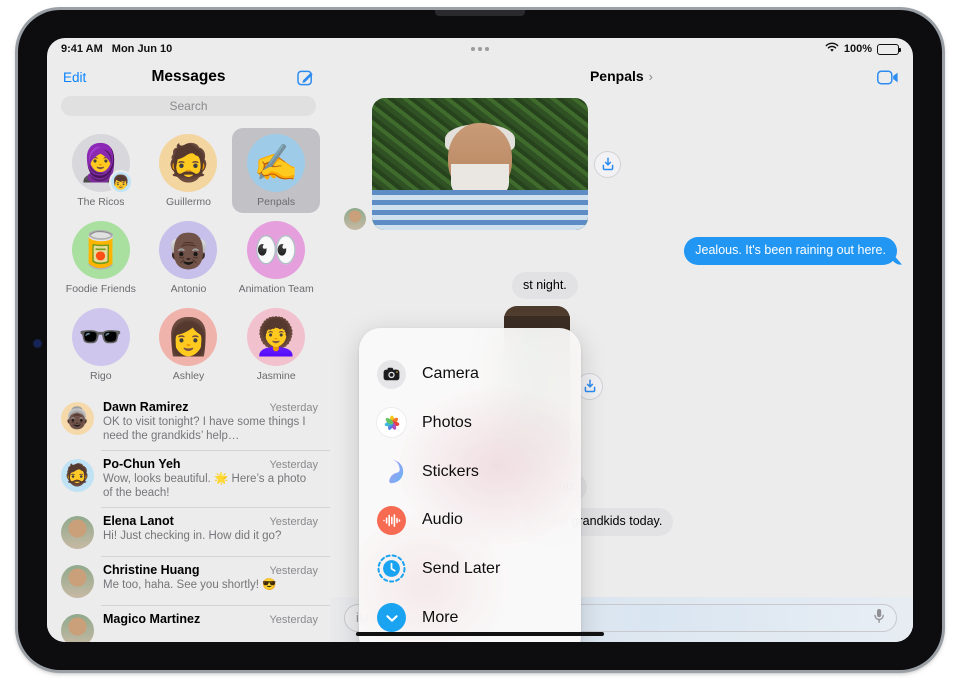  I want to click on avatar: 🕶️, so click(100, 337).